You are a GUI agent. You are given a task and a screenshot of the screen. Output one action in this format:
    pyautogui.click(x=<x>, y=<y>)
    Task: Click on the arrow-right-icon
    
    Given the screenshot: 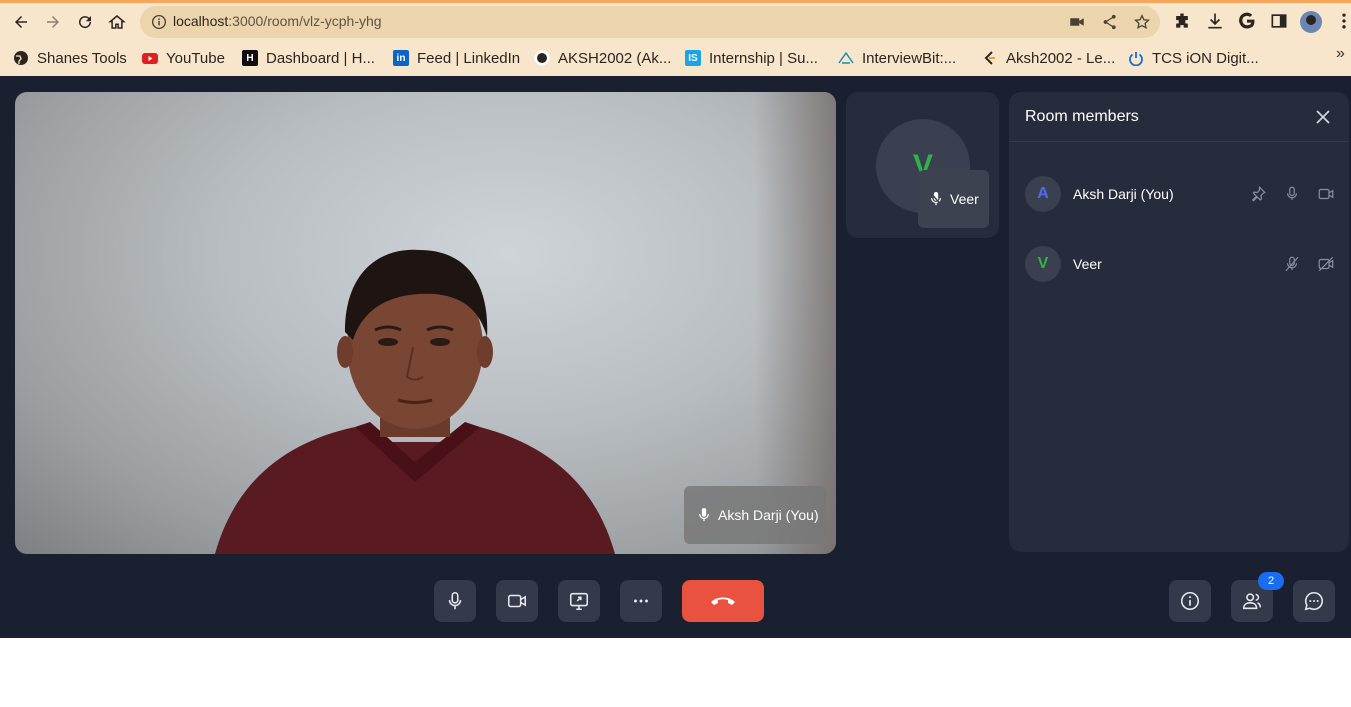 What is the action you would take?
    pyautogui.click(x=53, y=22)
    